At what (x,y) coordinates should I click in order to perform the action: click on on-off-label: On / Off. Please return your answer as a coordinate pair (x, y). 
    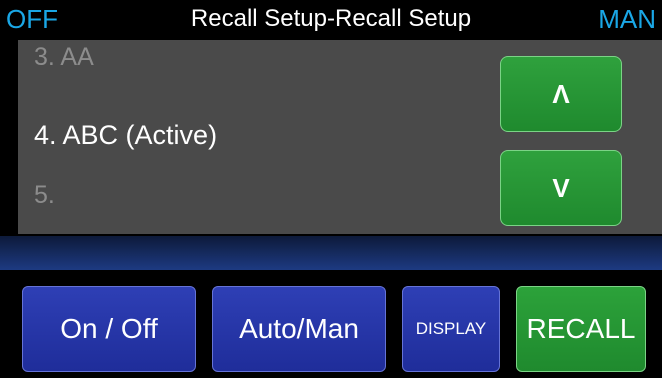
    Looking at the image, I should click on (109, 328).